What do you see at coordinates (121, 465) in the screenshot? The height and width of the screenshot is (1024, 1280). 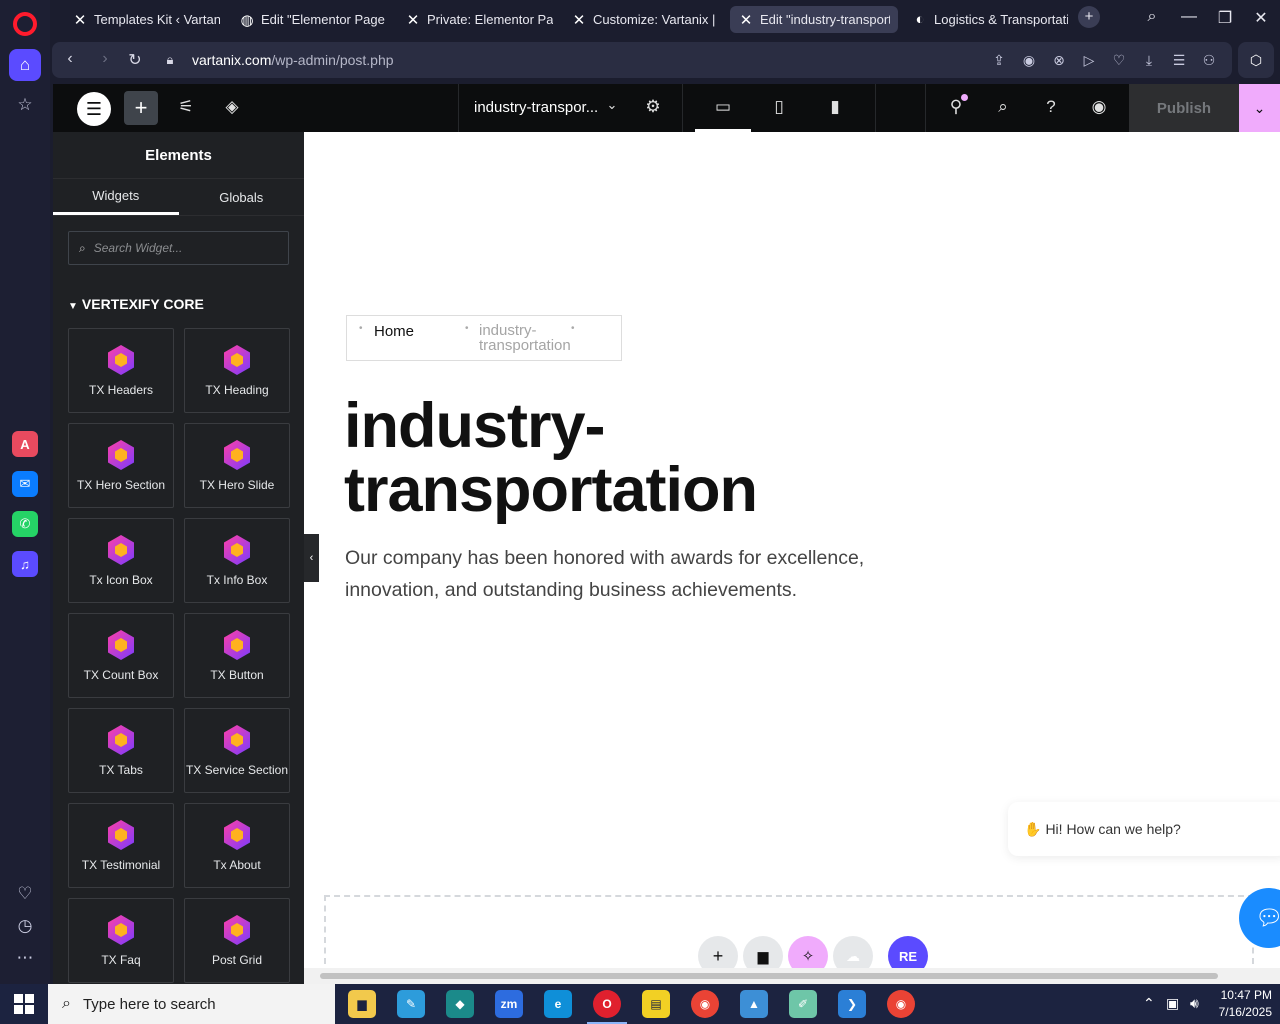 I see `widget-tx-hero-section: TX Hero Section` at bounding box center [121, 465].